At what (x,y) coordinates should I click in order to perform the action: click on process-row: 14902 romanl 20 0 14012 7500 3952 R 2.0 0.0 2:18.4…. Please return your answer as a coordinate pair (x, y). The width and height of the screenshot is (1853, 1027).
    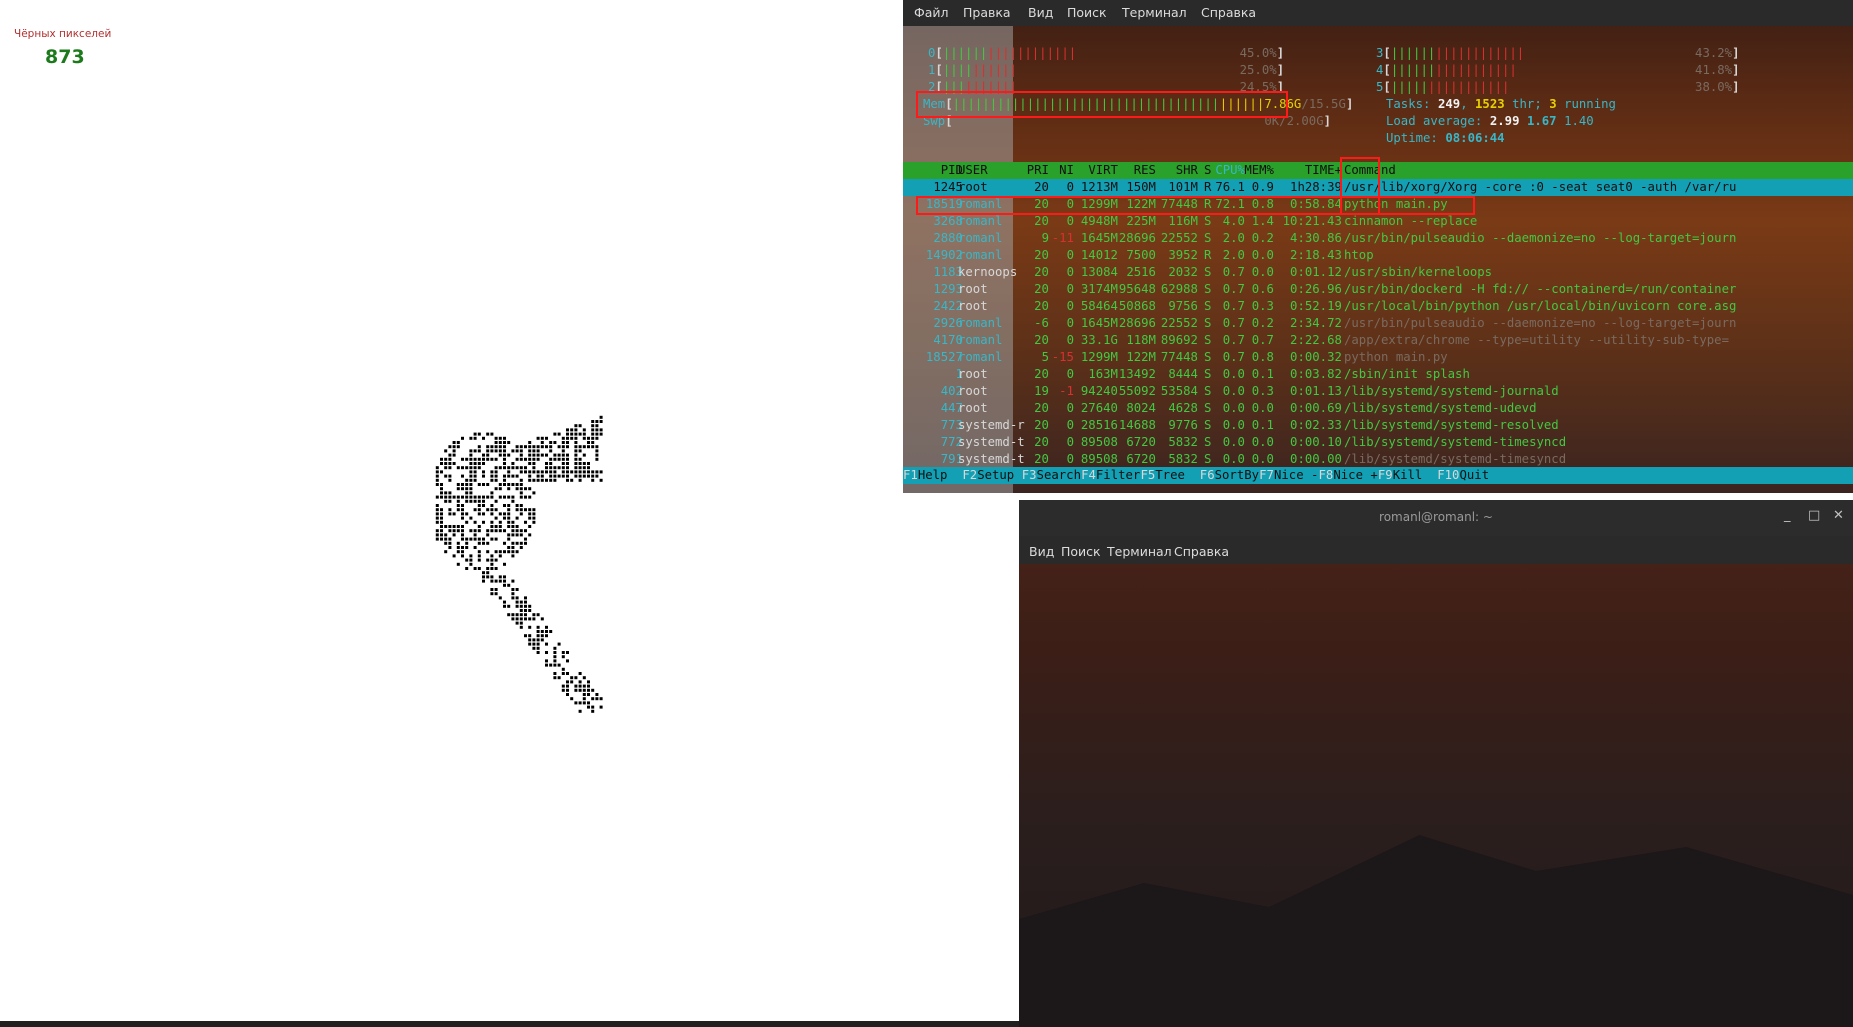
    Looking at the image, I should click on (1378, 255).